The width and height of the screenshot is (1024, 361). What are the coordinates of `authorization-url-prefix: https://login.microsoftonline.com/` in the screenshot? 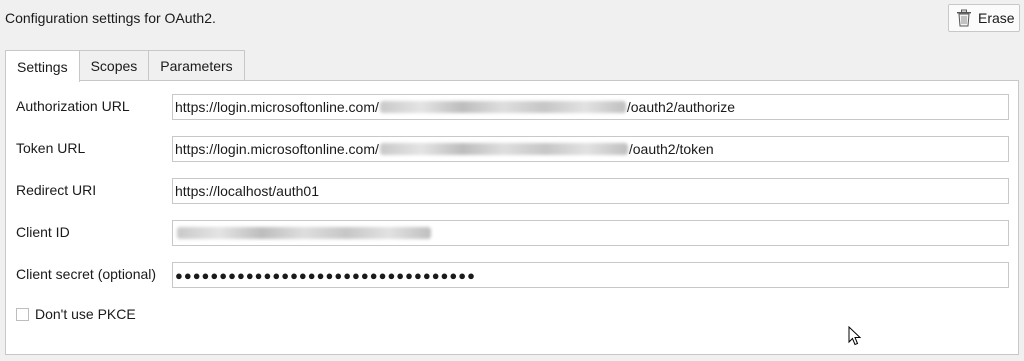 It's located at (277, 107).